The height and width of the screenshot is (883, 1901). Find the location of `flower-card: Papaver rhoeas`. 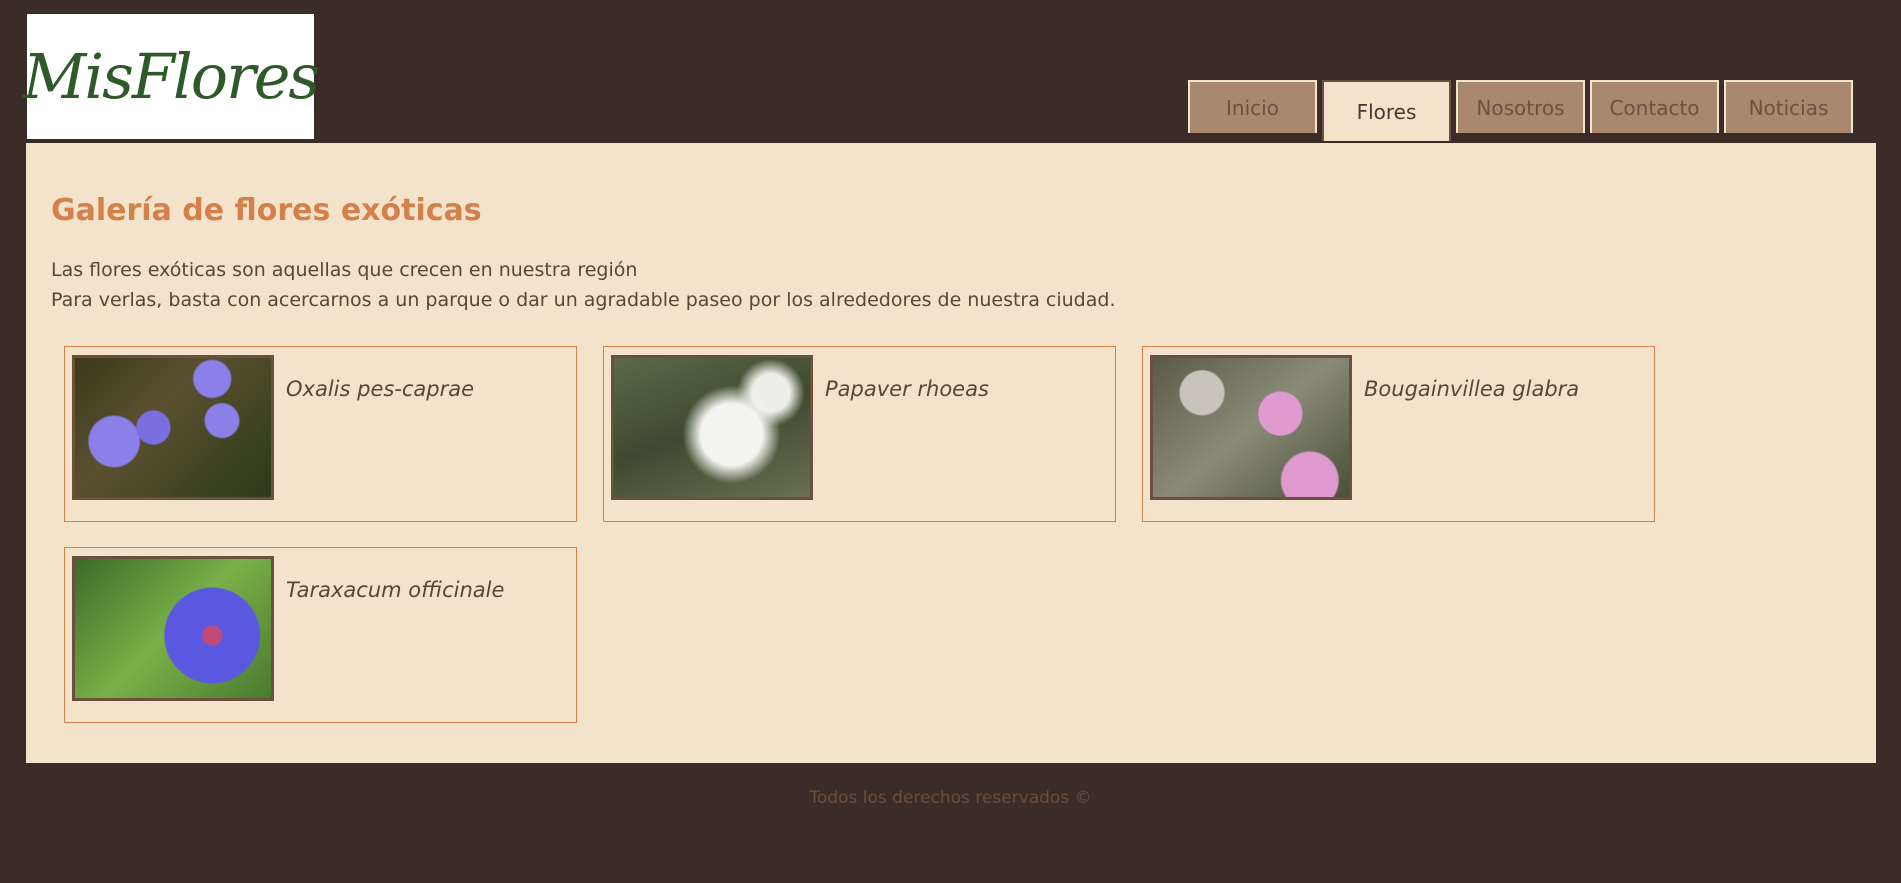

flower-card: Papaver rhoeas is located at coordinates (859, 434).